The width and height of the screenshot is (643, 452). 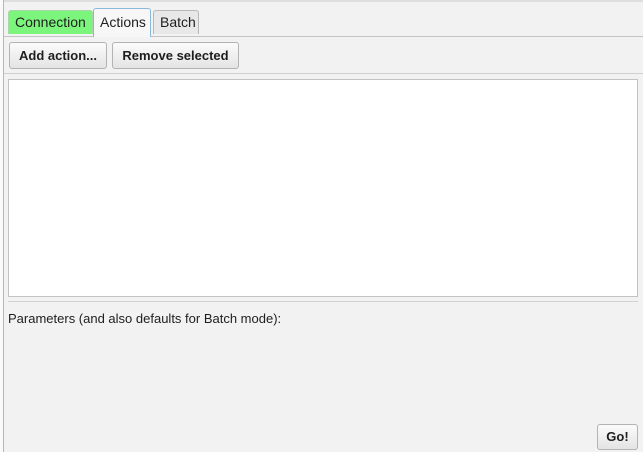 What do you see at coordinates (323, 1) in the screenshot?
I see `window-top-border` at bounding box center [323, 1].